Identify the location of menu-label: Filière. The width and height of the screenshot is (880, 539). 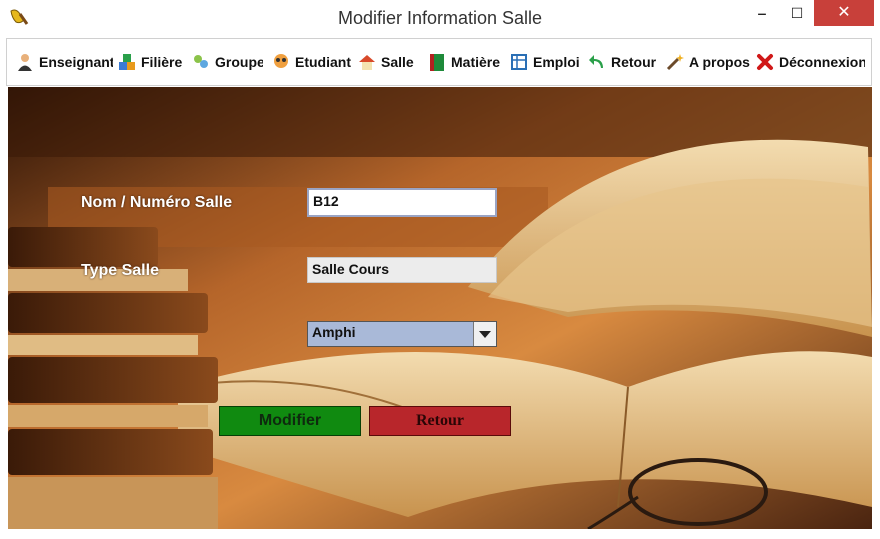
(162, 62).